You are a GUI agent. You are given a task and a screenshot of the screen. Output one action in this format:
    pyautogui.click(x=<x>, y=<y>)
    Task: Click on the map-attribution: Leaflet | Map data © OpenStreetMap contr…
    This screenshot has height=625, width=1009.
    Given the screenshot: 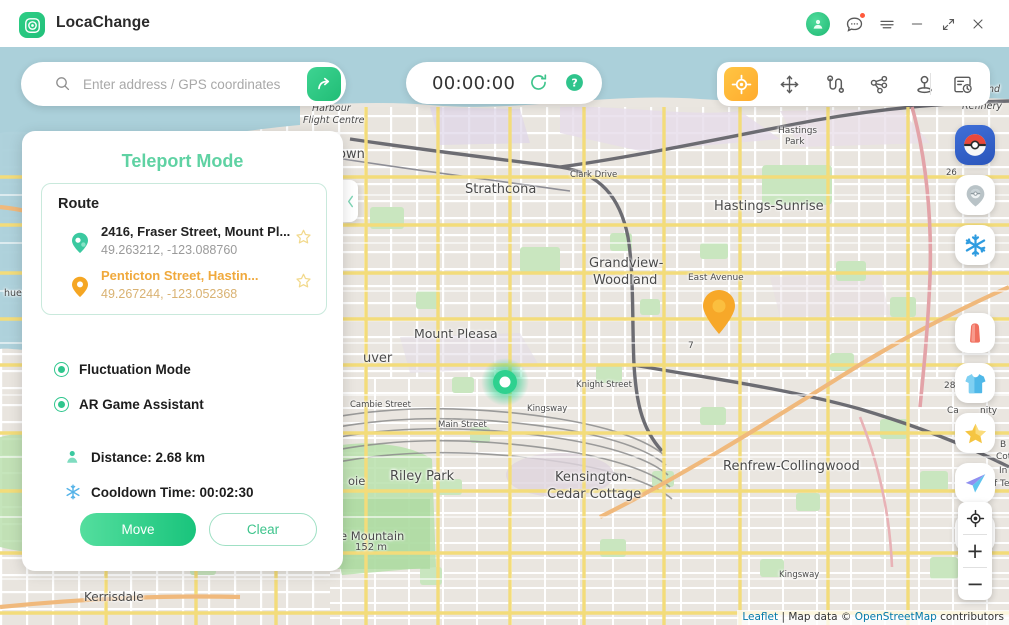 What is the action you would take?
    pyautogui.click(x=873, y=617)
    